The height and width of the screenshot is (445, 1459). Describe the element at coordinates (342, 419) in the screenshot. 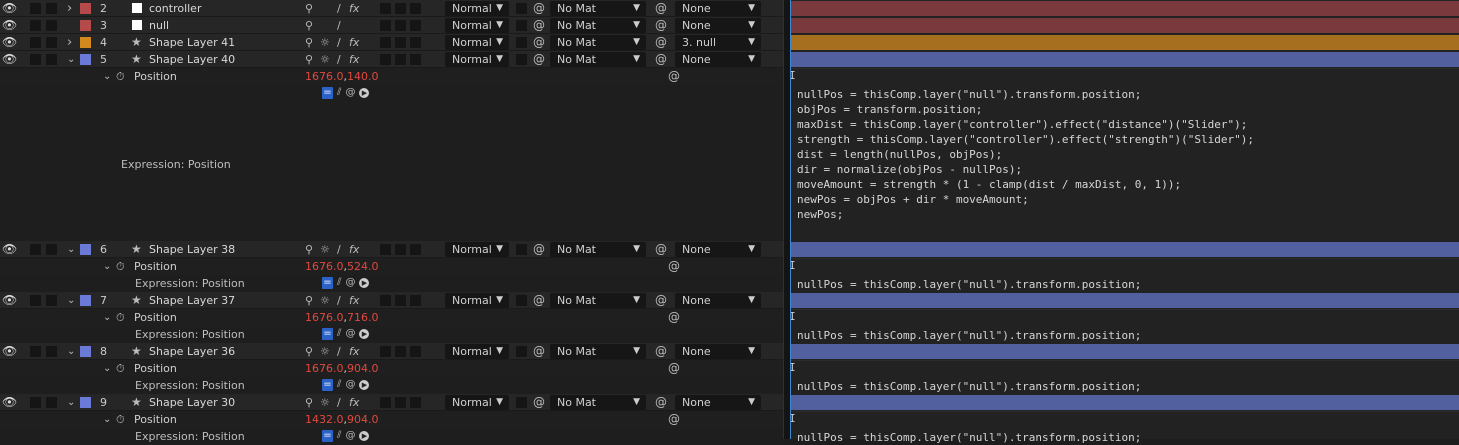

I see `position-value: 1432.0,904.0` at that location.